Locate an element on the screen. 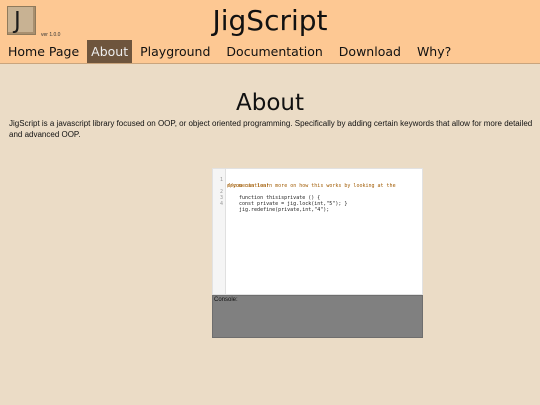  console-panel: Console: is located at coordinates (317, 316).